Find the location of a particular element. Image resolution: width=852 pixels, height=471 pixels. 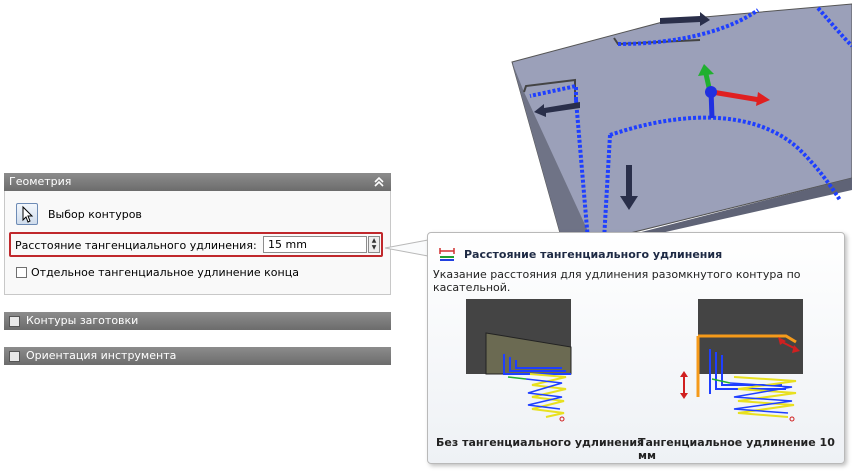

collapse-chevron-icon is located at coordinates (379, 182).